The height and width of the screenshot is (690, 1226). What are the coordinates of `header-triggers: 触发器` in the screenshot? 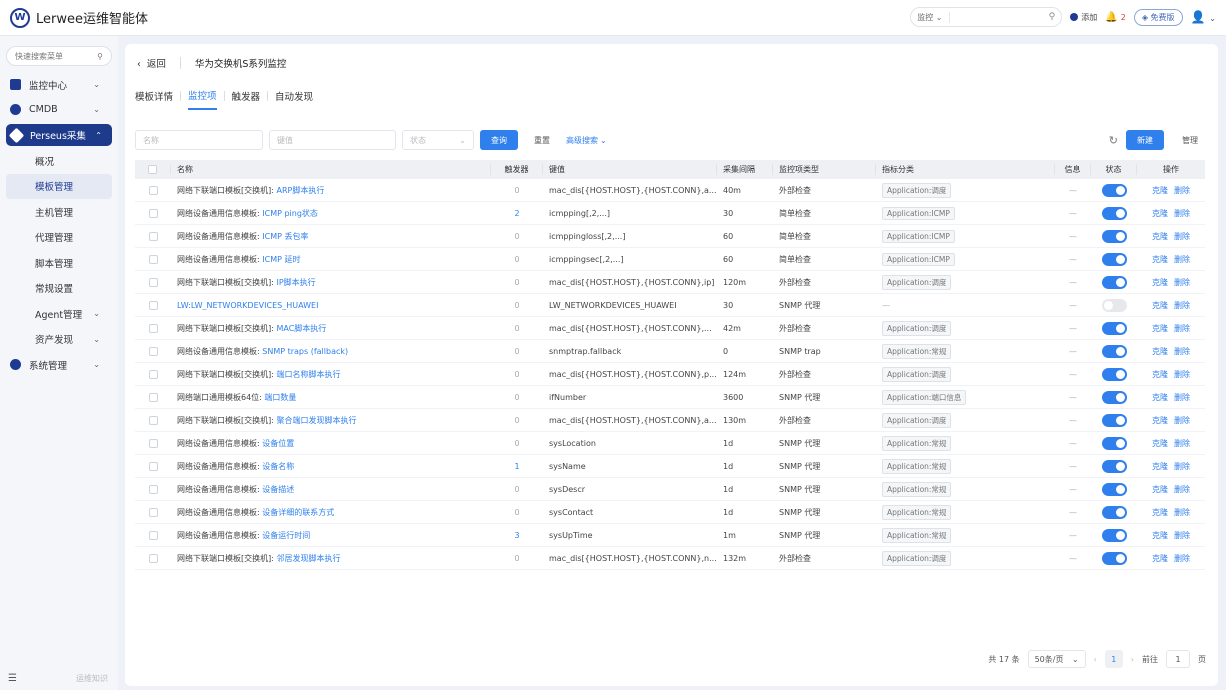 It's located at (517, 169).